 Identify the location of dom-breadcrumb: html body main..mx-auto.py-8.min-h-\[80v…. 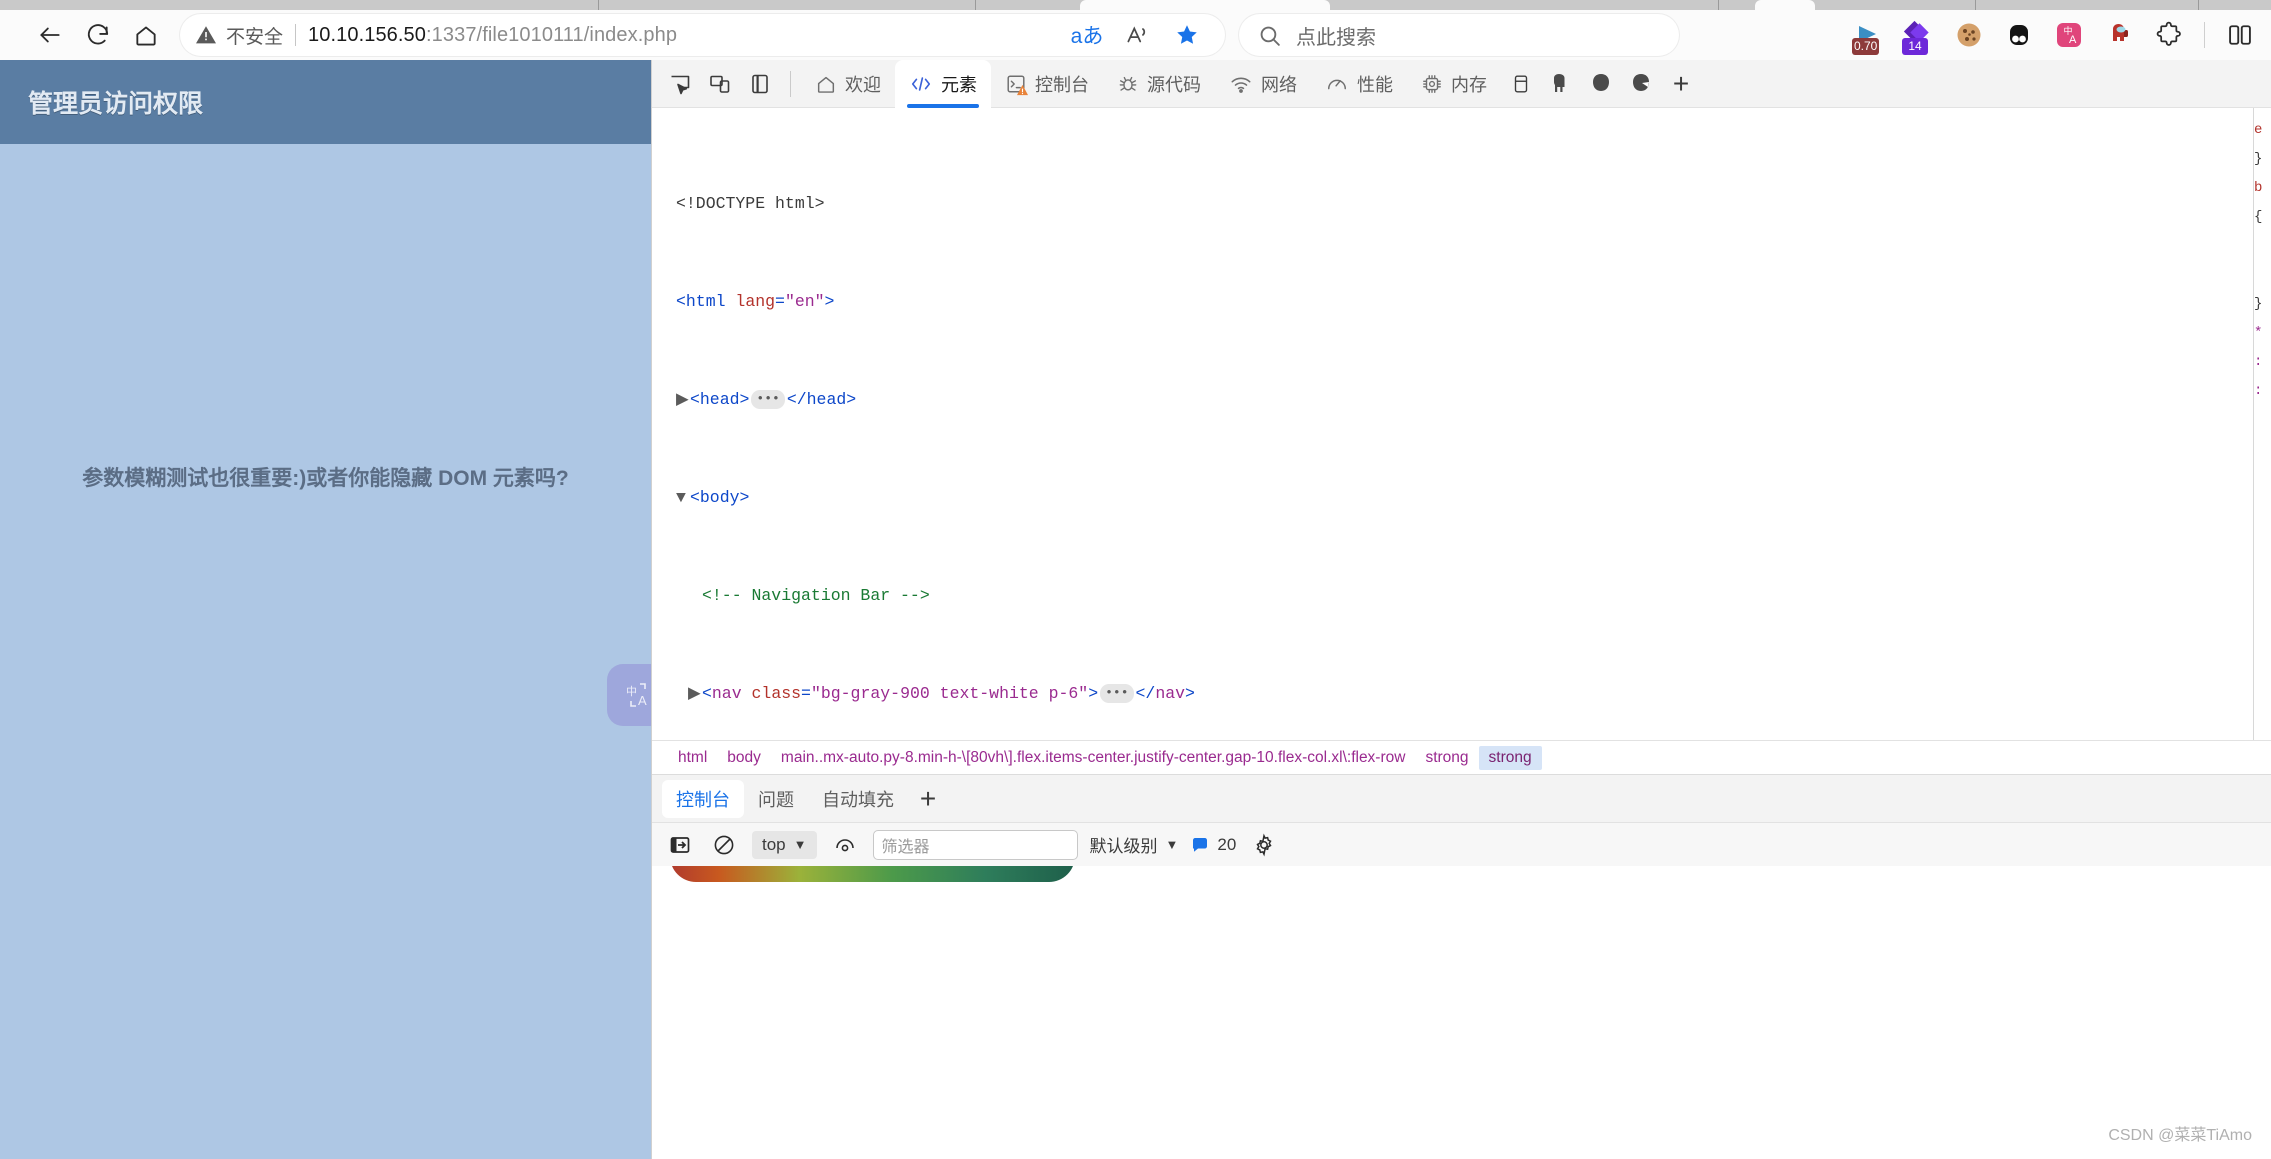
(1461, 757).